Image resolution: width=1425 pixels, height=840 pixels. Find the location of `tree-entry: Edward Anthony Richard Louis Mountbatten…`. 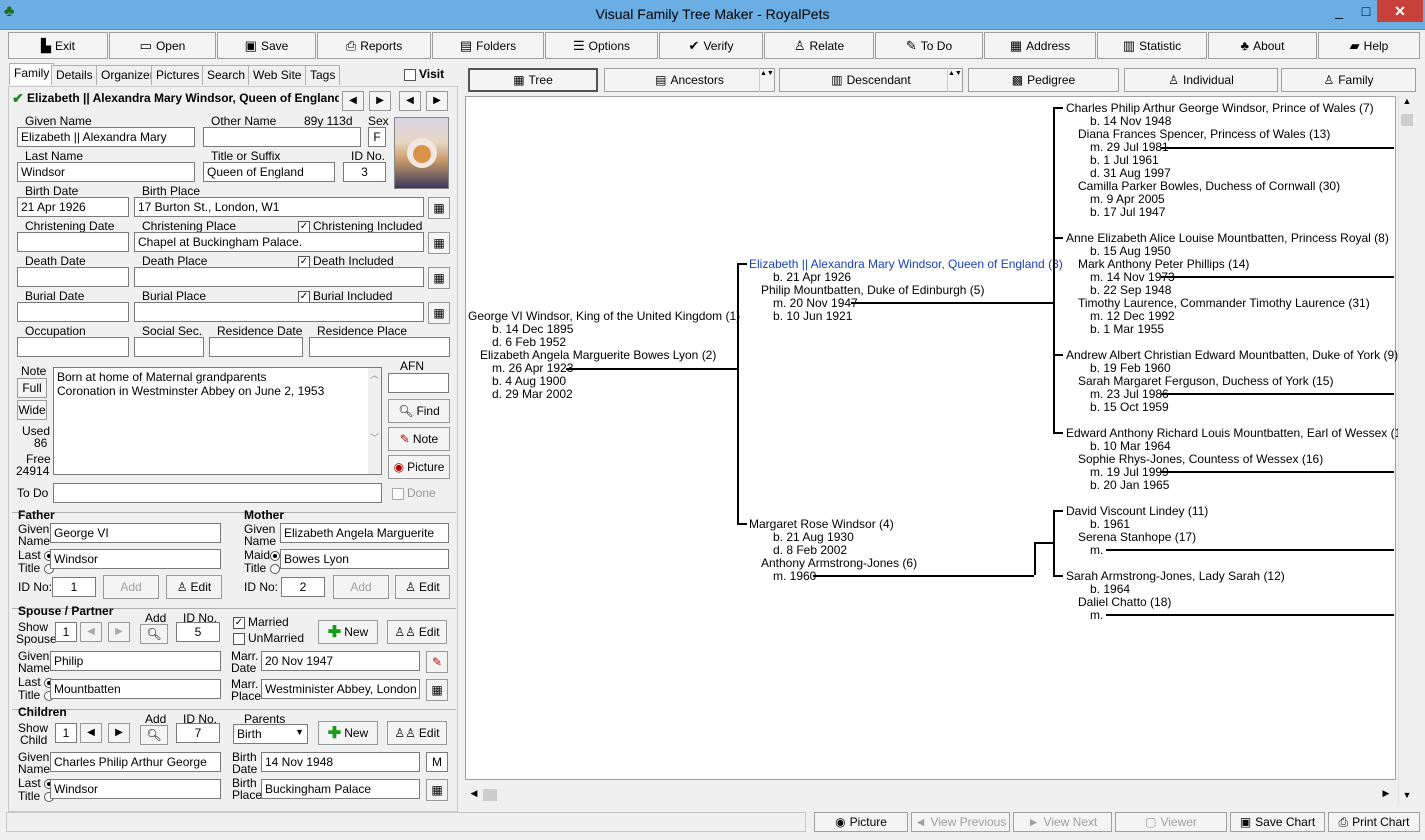

tree-entry: Edward Anthony Richard Louis Mountbatten… is located at coordinates (1239, 433).